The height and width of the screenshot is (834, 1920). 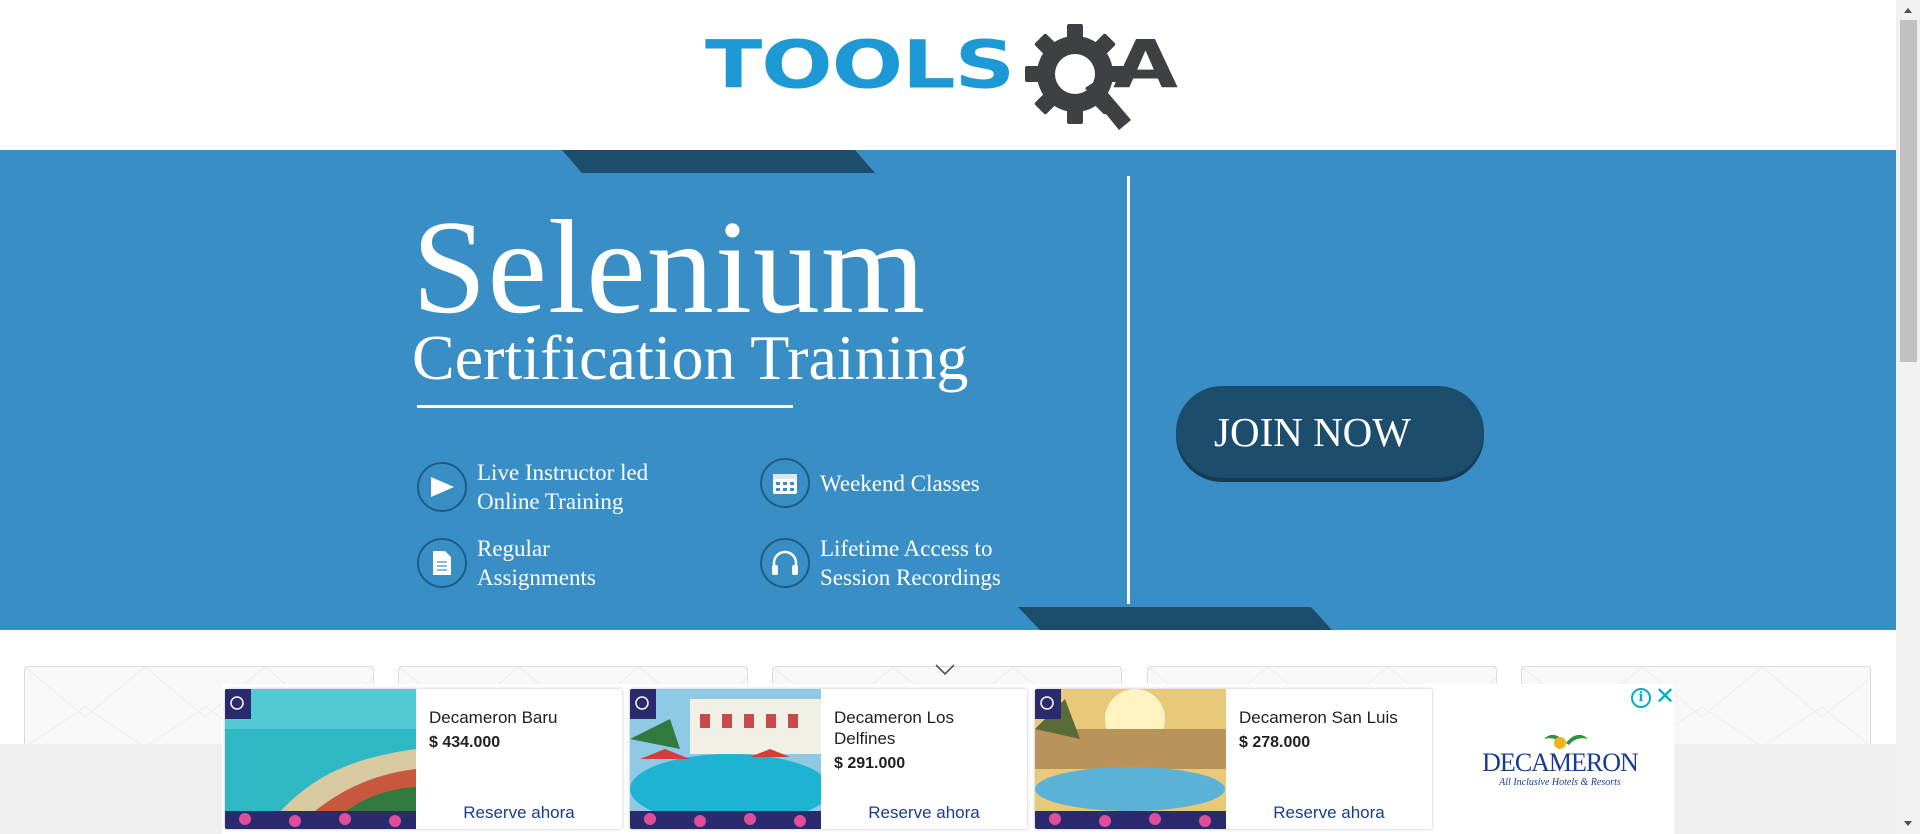 I want to click on ad-item-baru: Decameron Baru $ 434.000 Reserve ahora, so click(x=423, y=759).